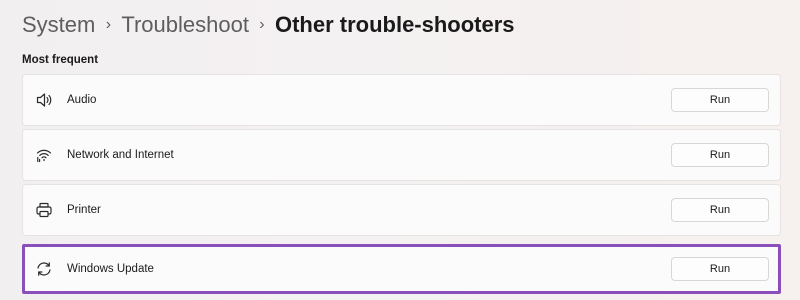 This screenshot has width=800, height=300. What do you see at coordinates (60, 60) in the screenshot?
I see `section-title: Most frequent` at bounding box center [60, 60].